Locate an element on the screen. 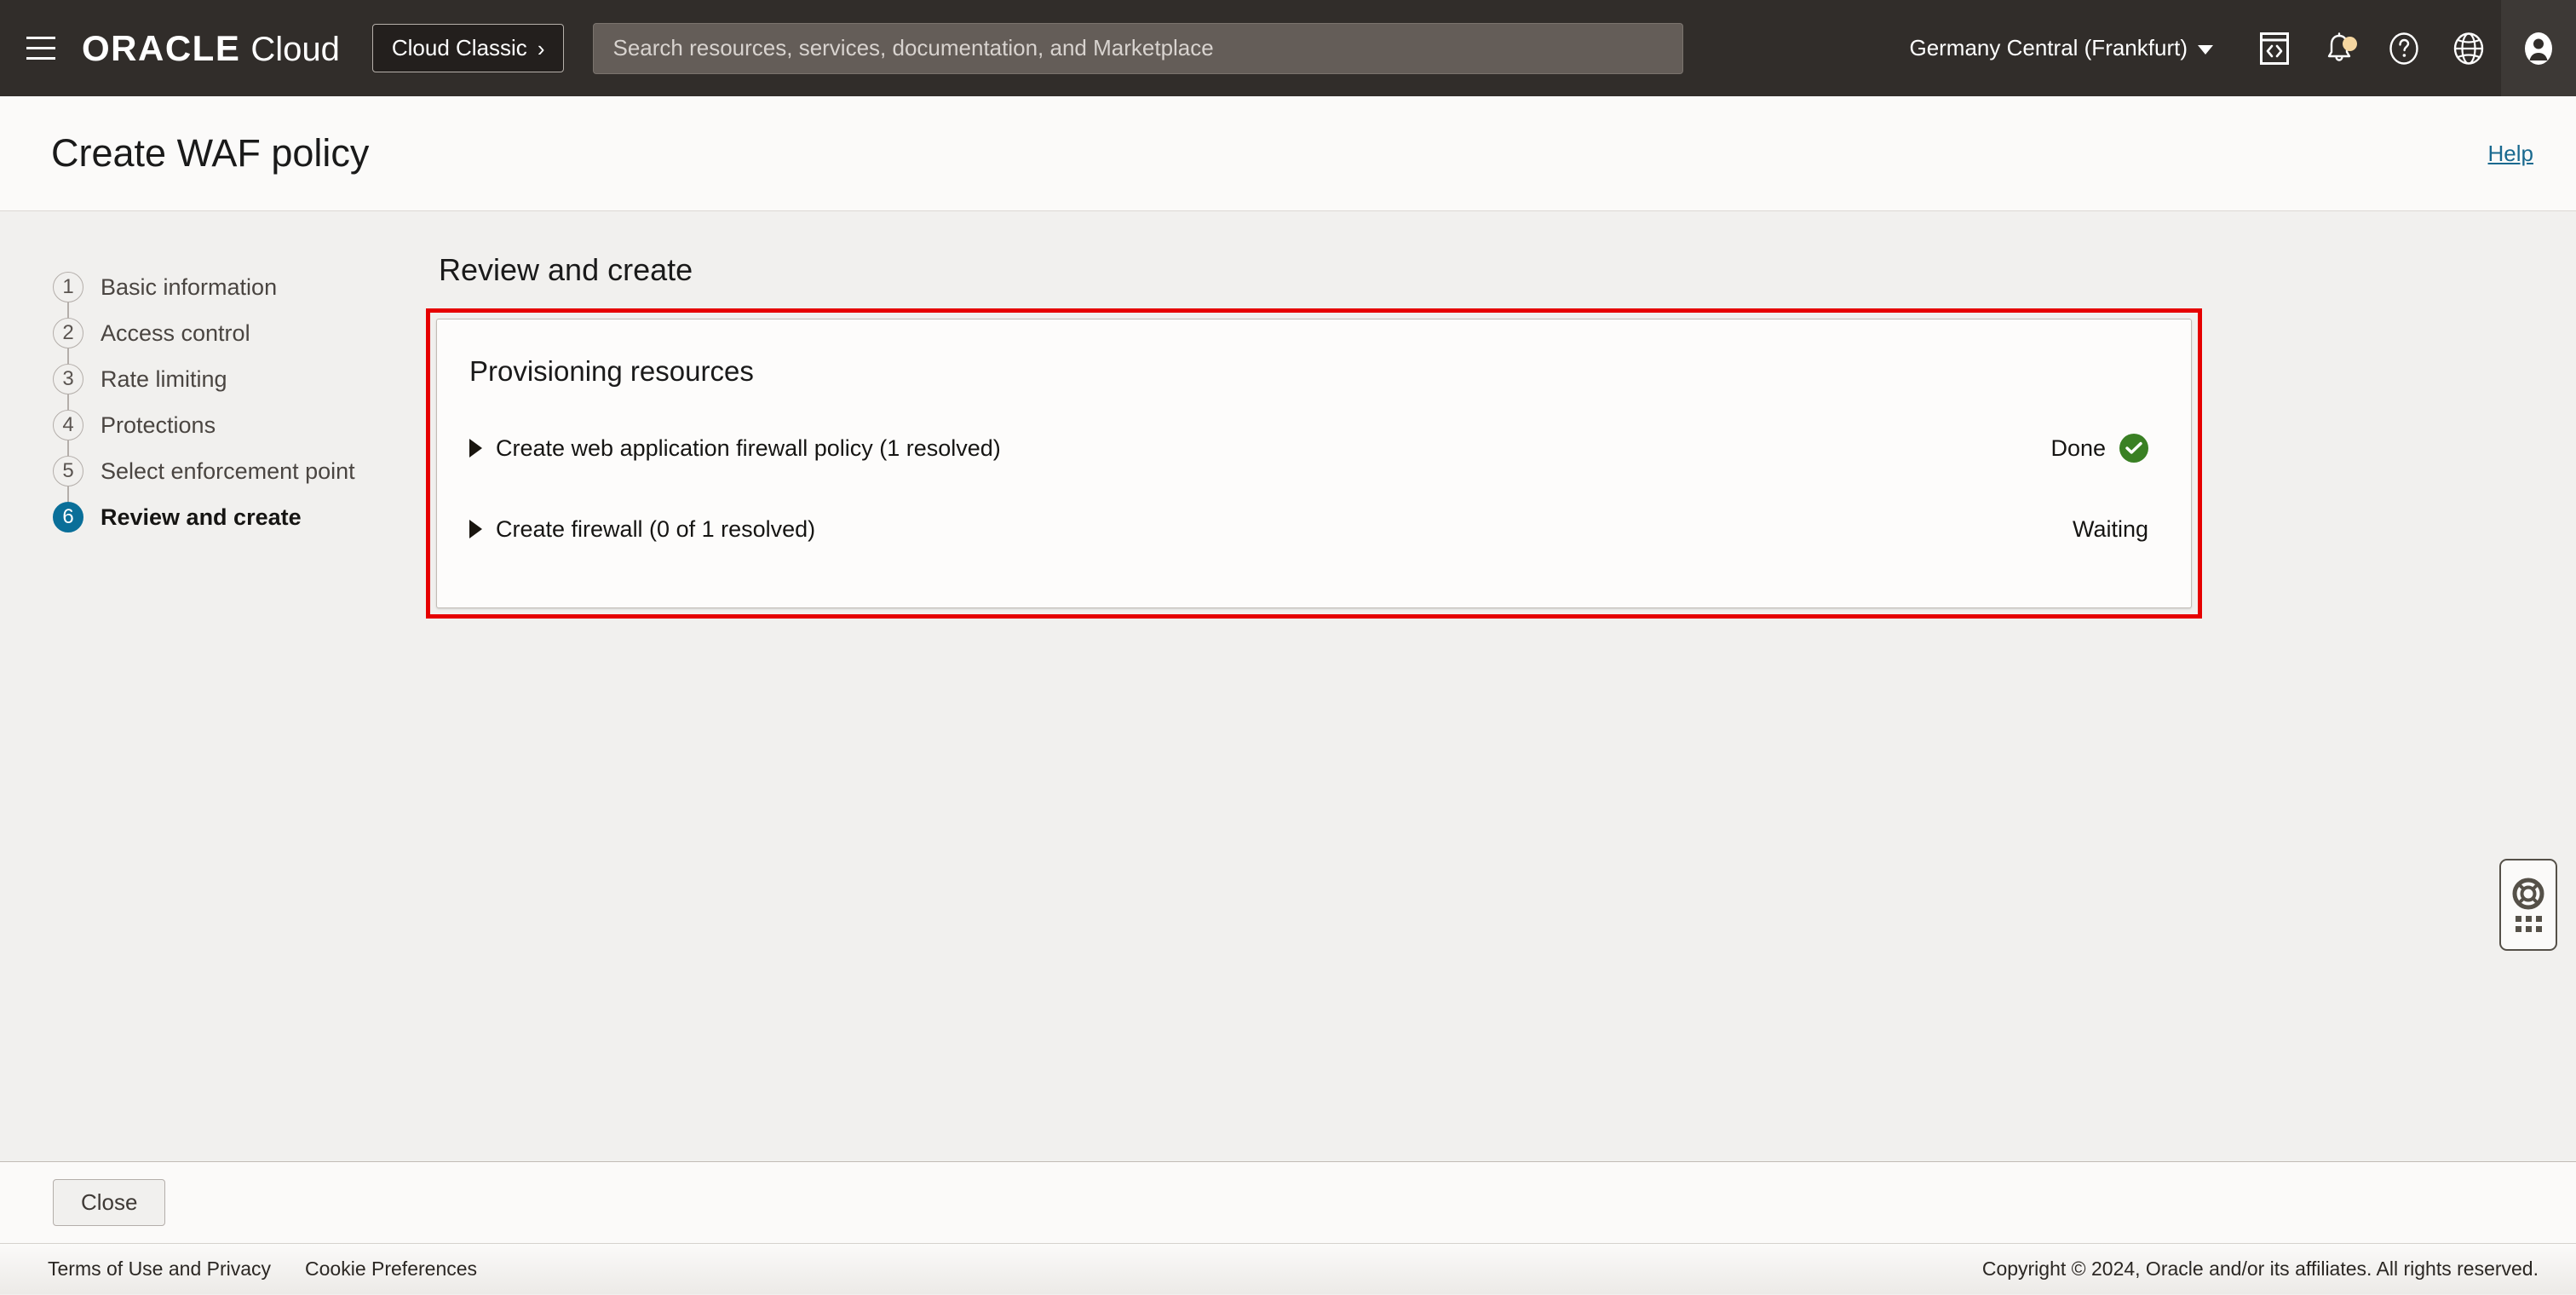 The image size is (2576, 1295). top-nav-right-cluster: Germany Central (Frankfurt) is located at coordinates (2228, 48).